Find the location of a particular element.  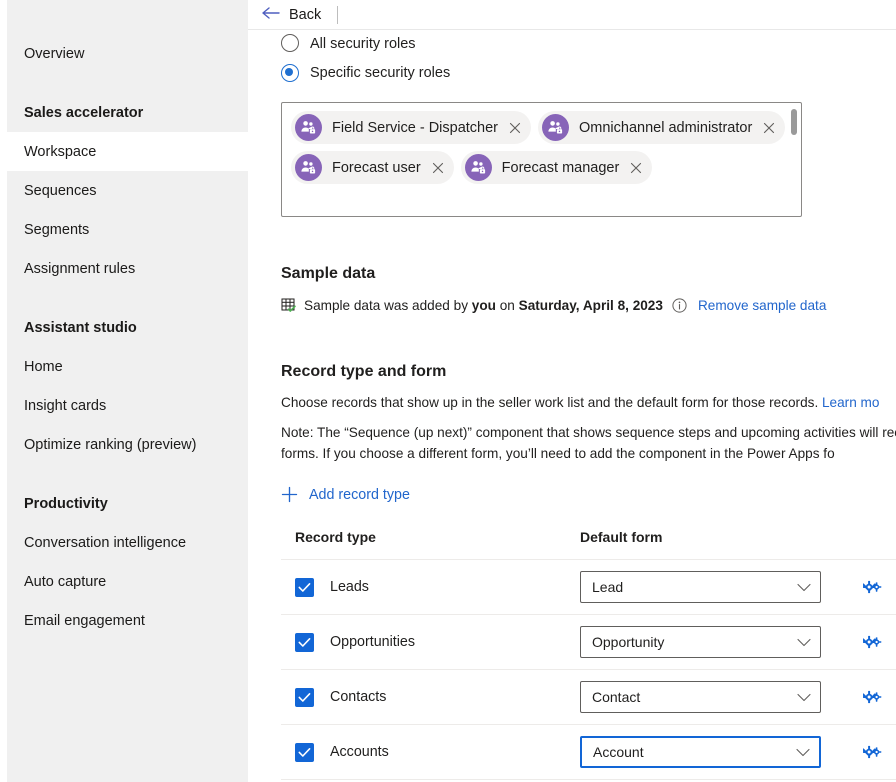

table-row: Accounts Account is located at coordinates (588, 752).